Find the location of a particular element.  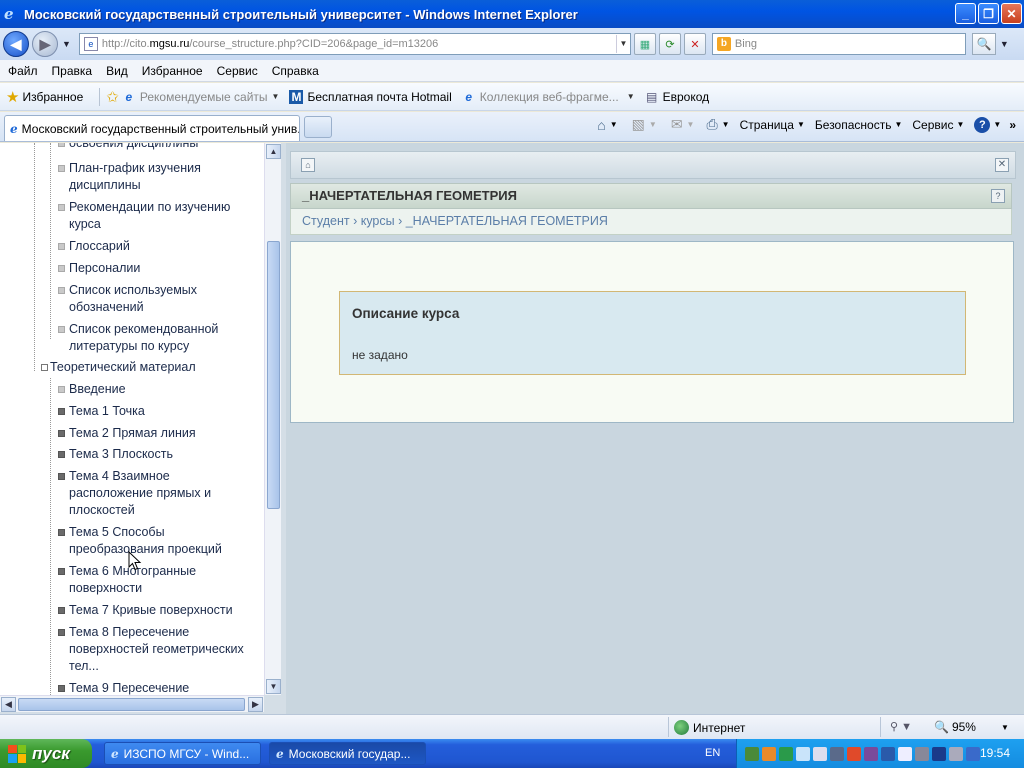

tree-item: Теоретический материал is located at coordinates (145, 367).